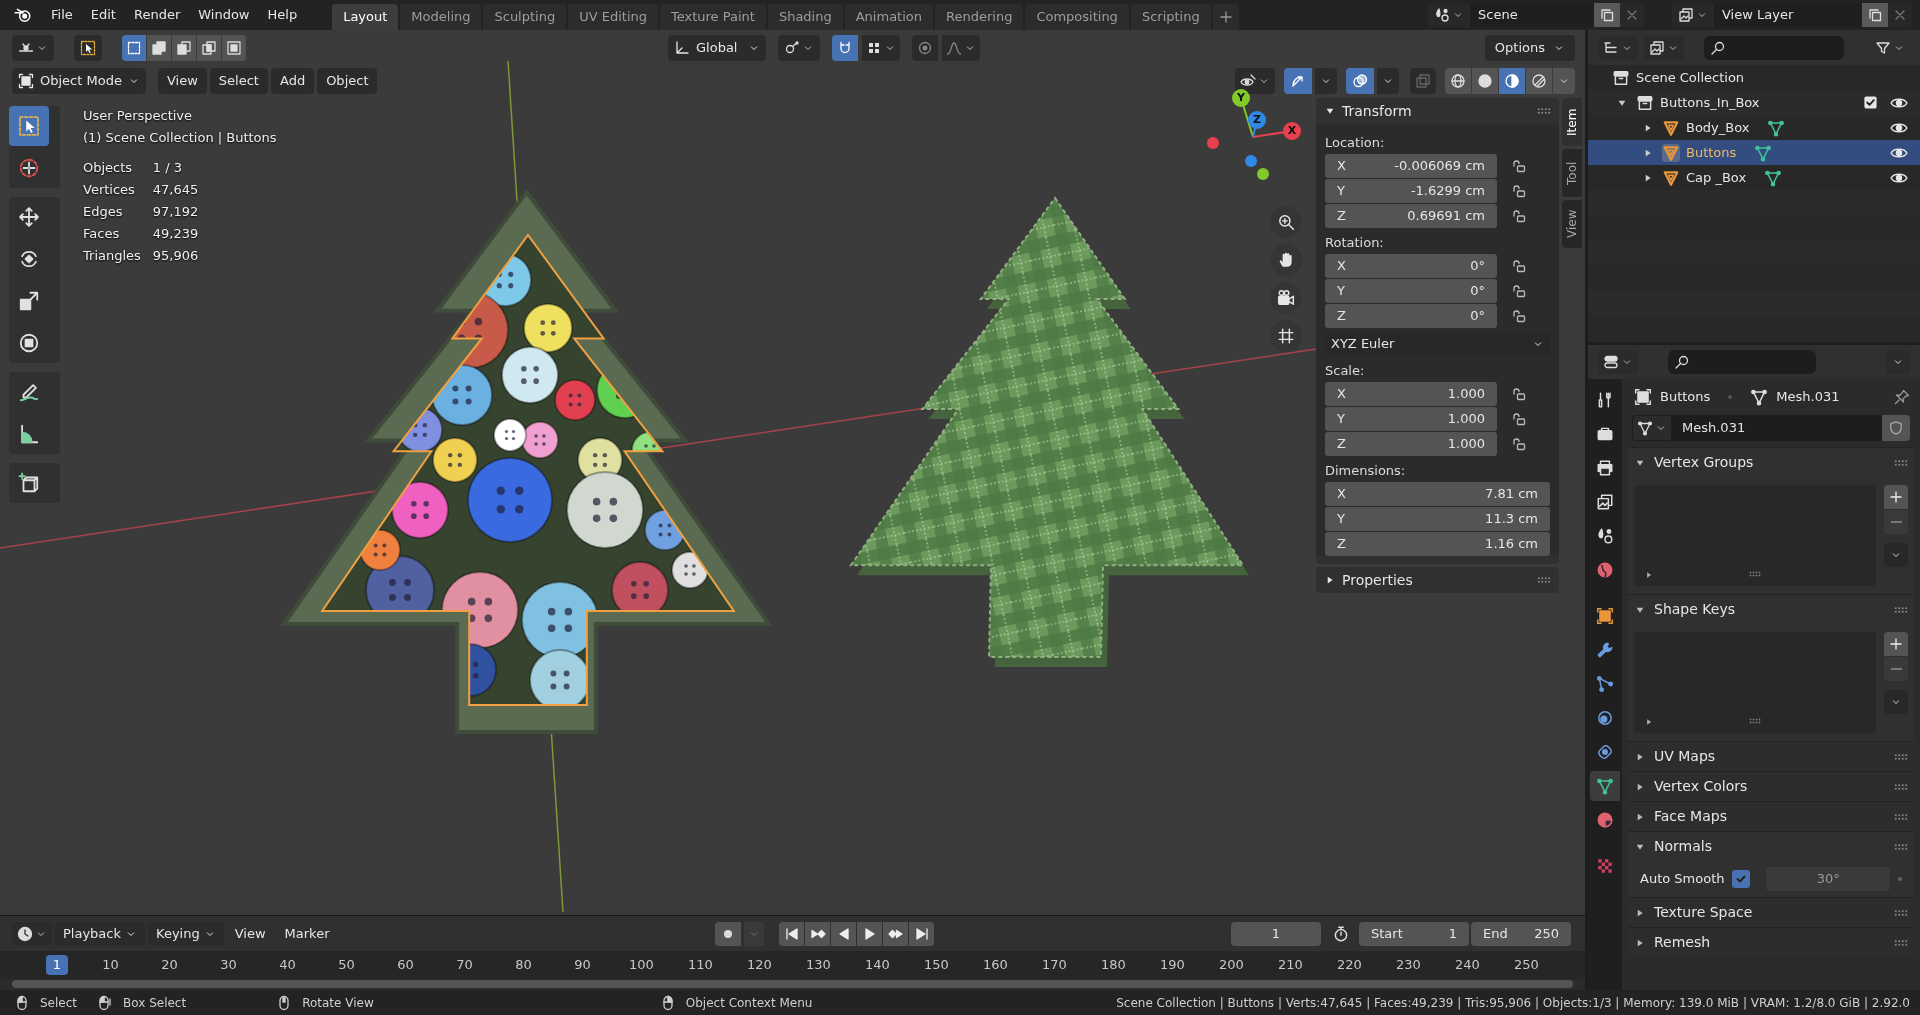 This screenshot has height=1015, width=1920. Describe the element at coordinates (1414, 933) in the screenshot. I see `frame-range-field: Start 1` at that location.